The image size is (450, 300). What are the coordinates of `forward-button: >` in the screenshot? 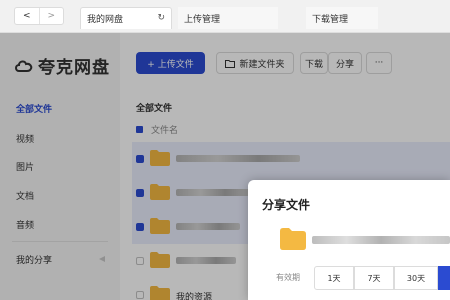 It's located at (51, 16).